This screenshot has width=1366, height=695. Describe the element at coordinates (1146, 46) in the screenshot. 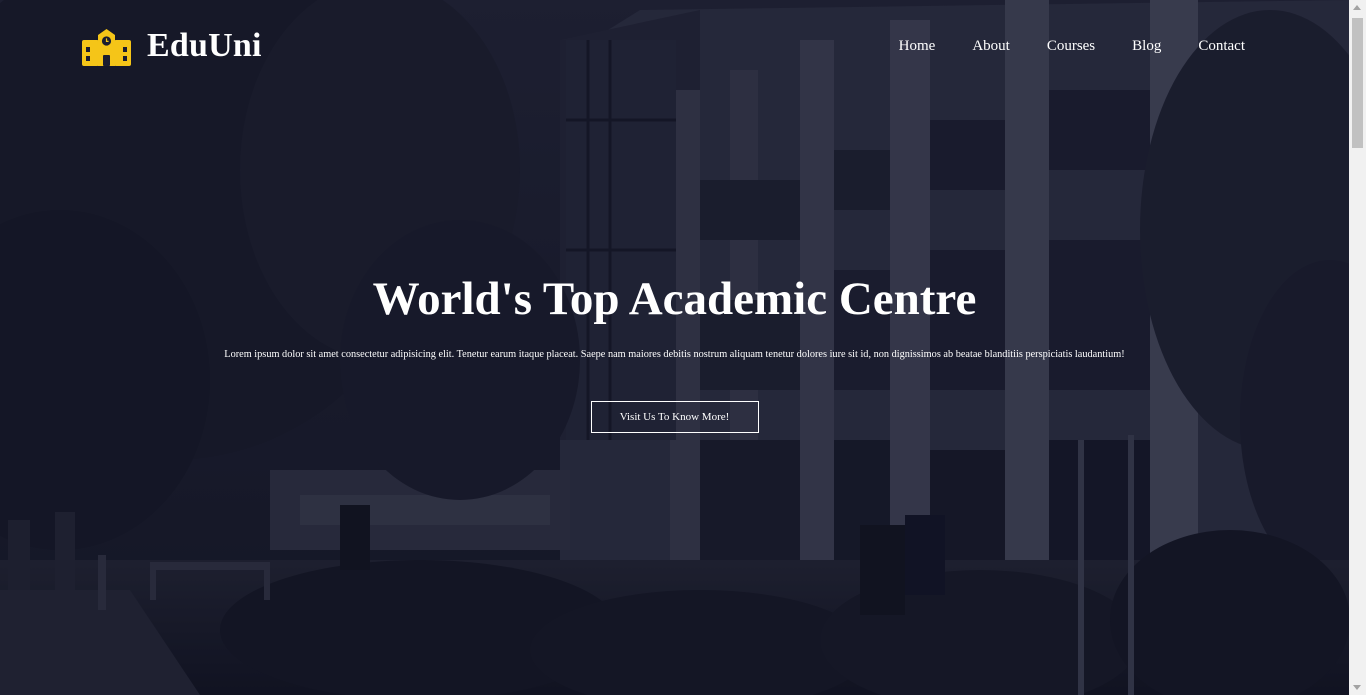

I see `nav-link-blog: Blog` at that location.